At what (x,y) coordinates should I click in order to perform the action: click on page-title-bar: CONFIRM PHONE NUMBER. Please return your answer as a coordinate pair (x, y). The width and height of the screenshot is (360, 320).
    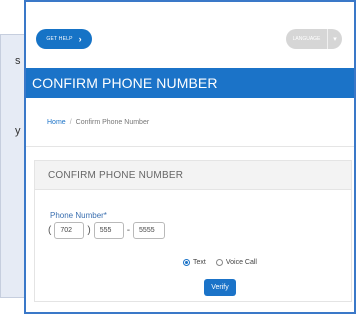
    Looking at the image, I should click on (190, 83).